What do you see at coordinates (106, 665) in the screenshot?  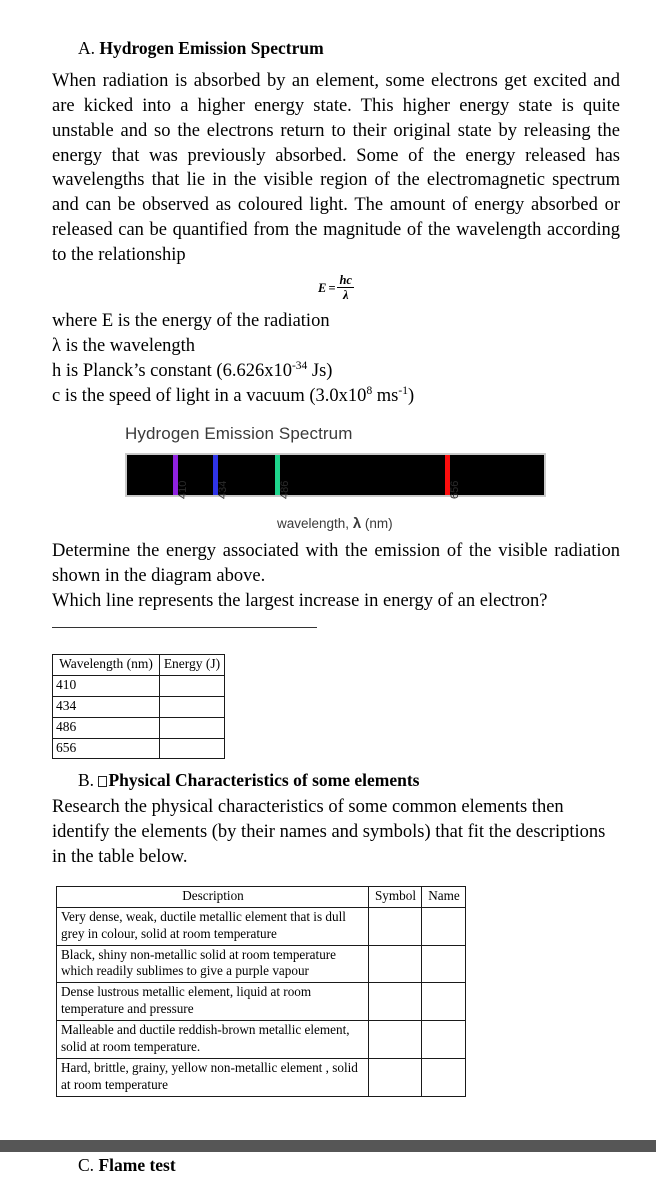 I see `header-wavelength: Wavelength (nm)` at bounding box center [106, 665].